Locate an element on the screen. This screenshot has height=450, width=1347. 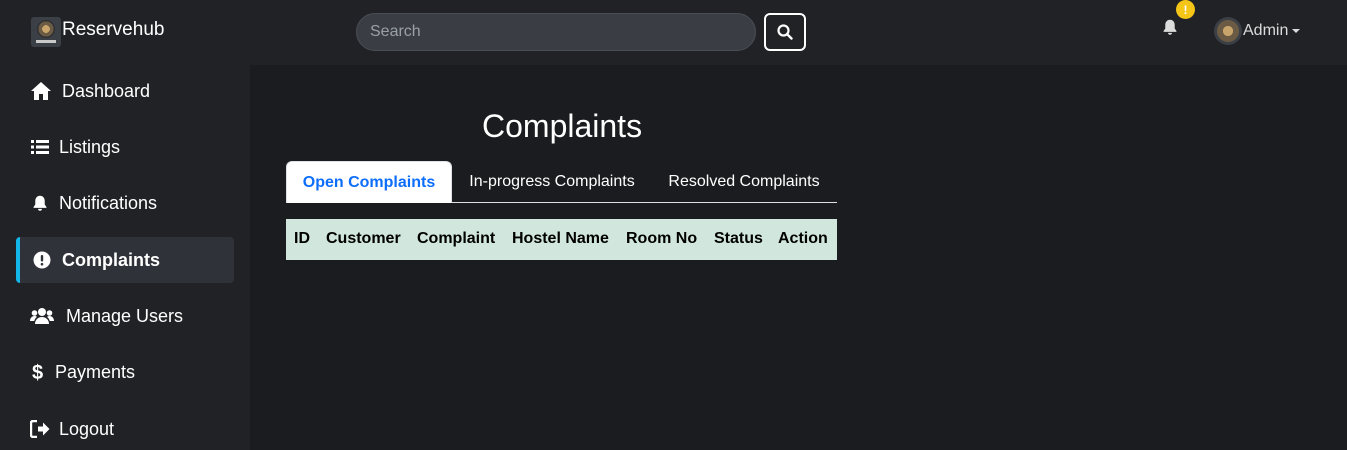
list-icon is located at coordinates (40, 147).